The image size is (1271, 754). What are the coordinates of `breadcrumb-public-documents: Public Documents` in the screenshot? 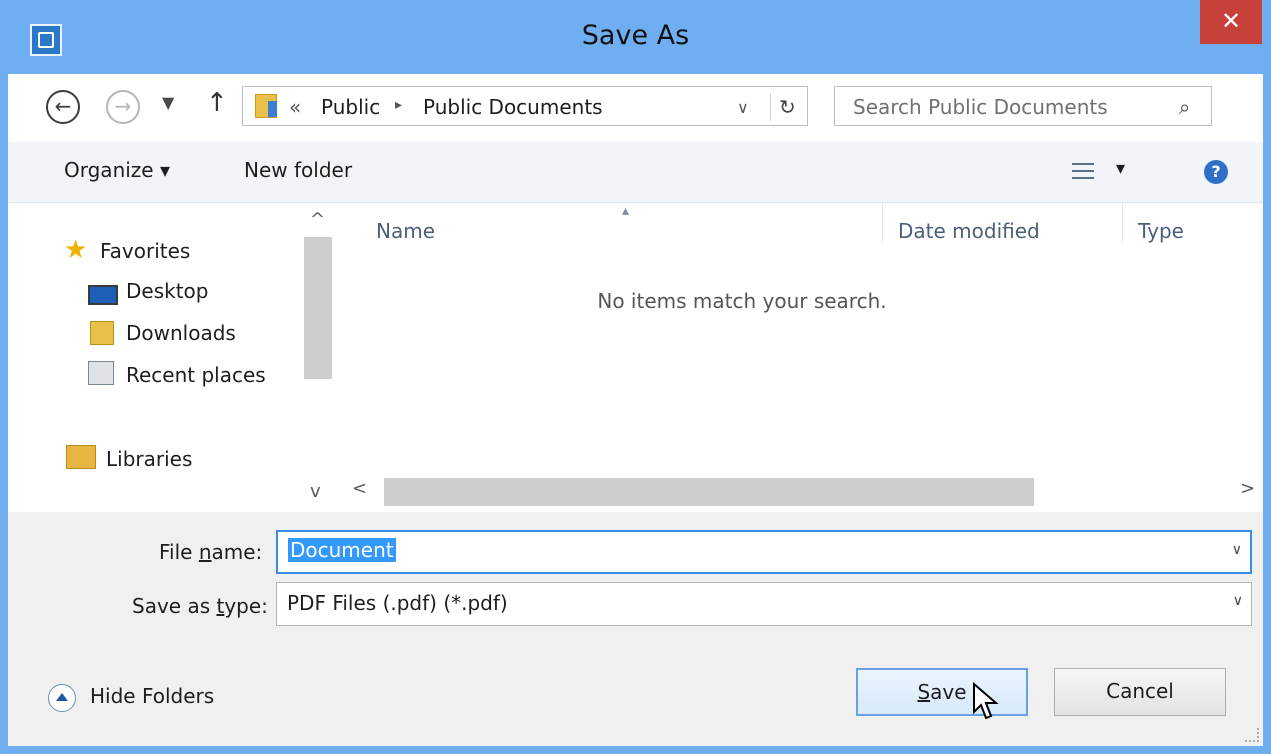 It's located at (513, 107).